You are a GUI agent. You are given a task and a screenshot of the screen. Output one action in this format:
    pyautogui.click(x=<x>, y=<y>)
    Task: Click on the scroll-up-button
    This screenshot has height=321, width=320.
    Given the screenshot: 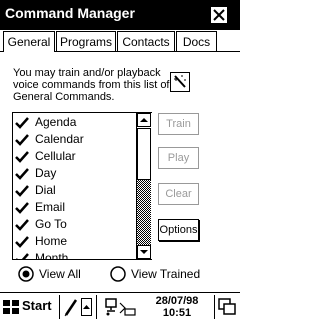 What is the action you would take?
    pyautogui.click(x=144, y=120)
    